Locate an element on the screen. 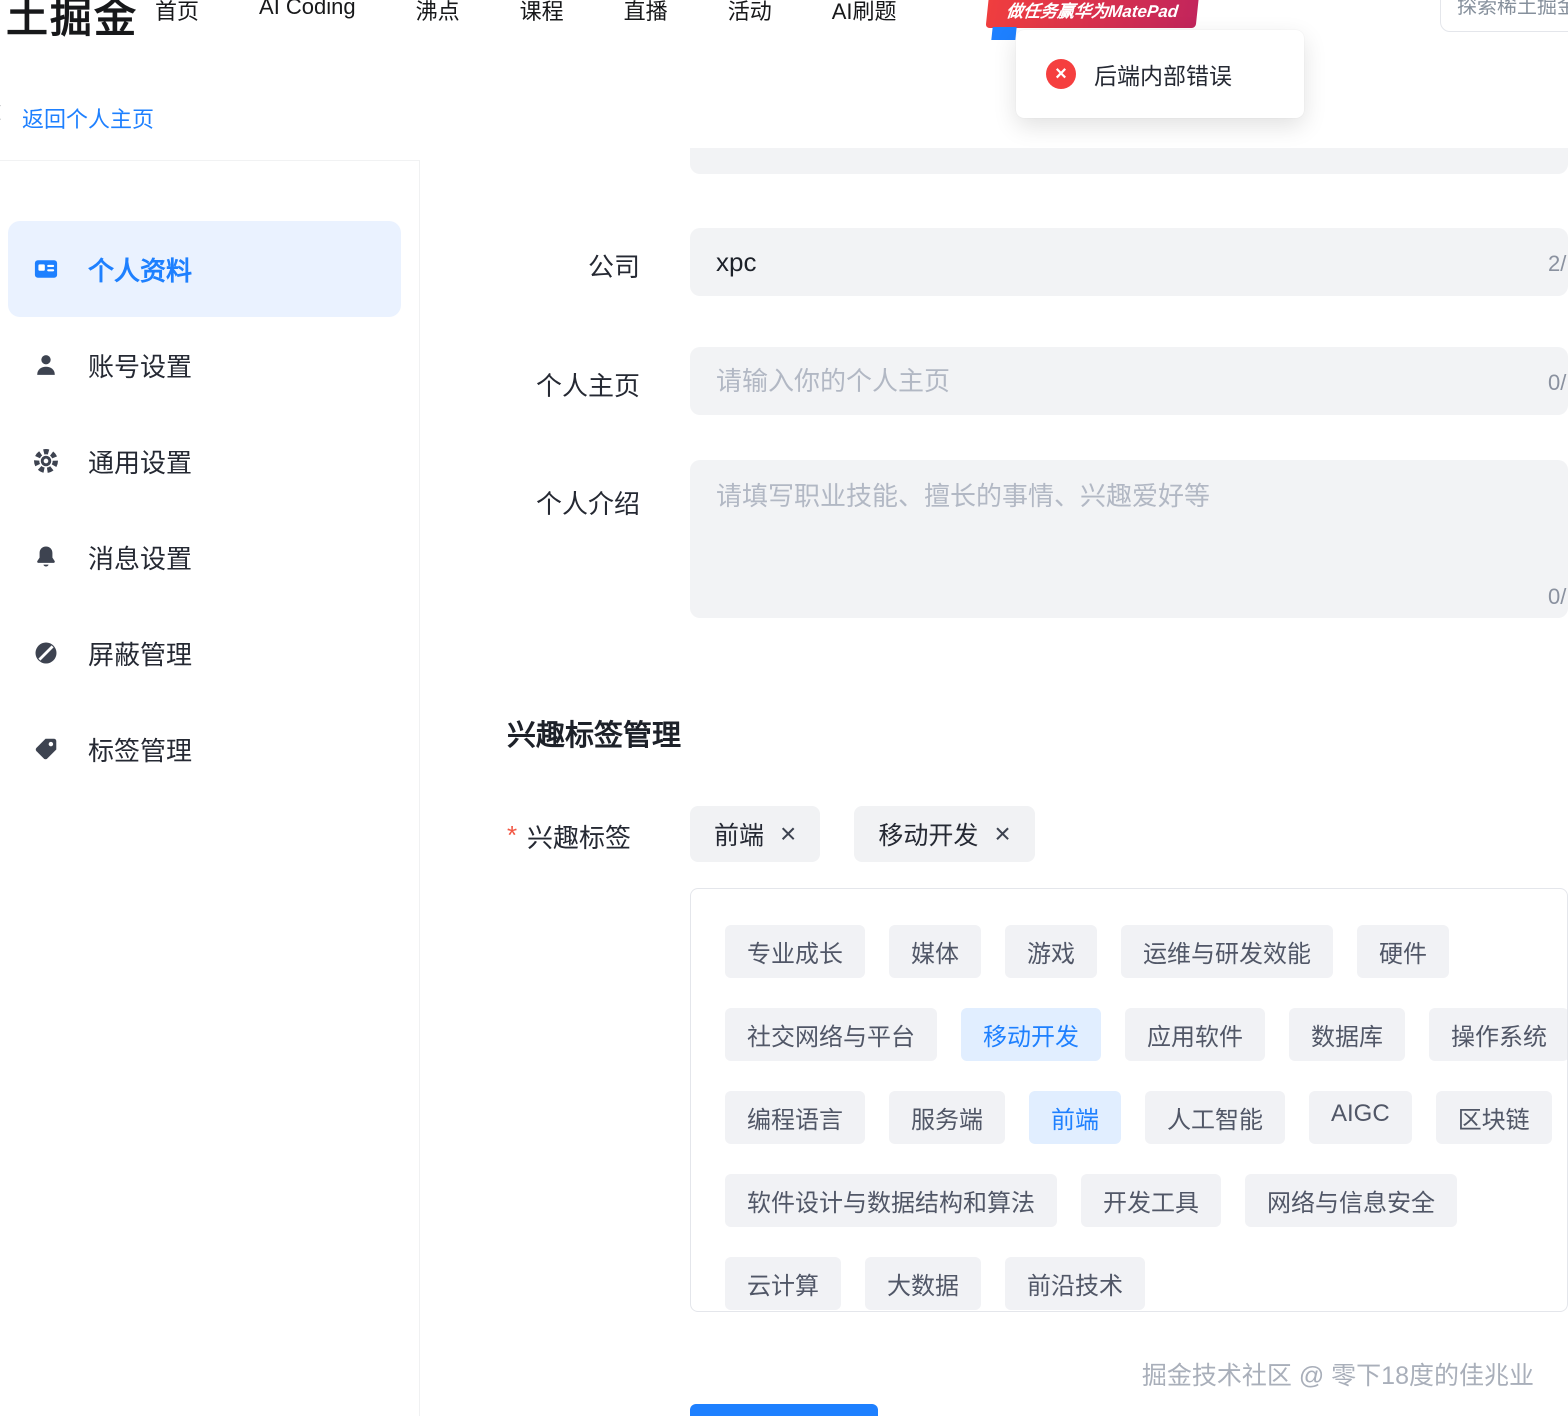 The width and height of the screenshot is (1568, 1416). tag-option: 软件设计与数据结构和算法 is located at coordinates (891, 1200).